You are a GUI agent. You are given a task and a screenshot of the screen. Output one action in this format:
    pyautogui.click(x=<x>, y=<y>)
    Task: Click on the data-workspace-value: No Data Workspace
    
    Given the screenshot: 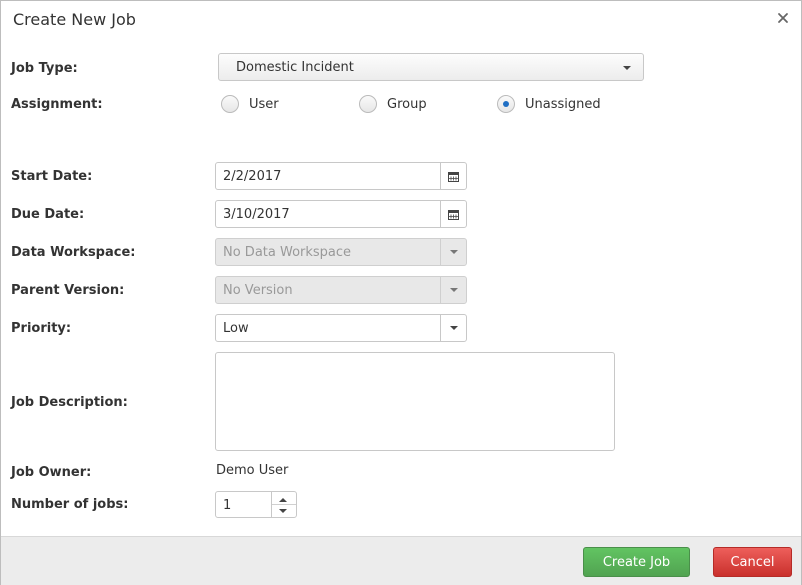 What is the action you would take?
    pyautogui.click(x=287, y=252)
    